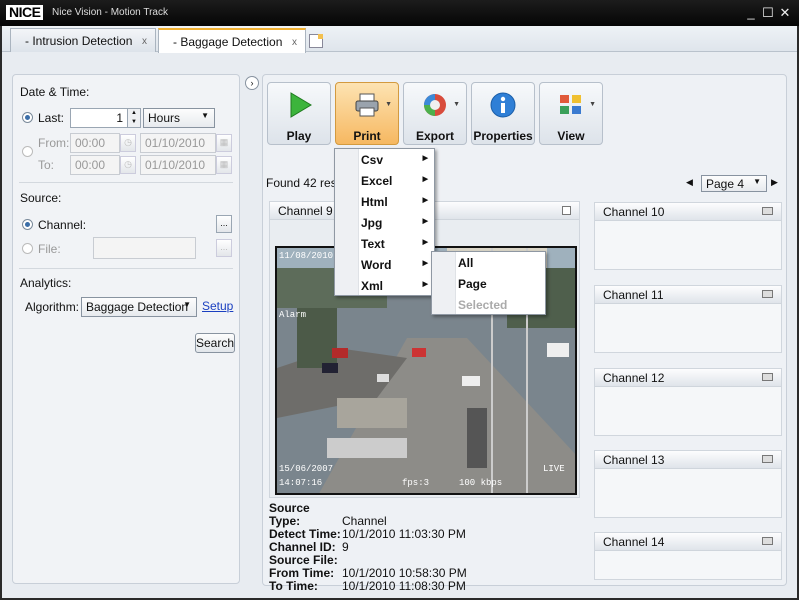  Describe the element at coordinates (689, 182) in the screenshot. I see `prev-page-button: ◀` at that location.